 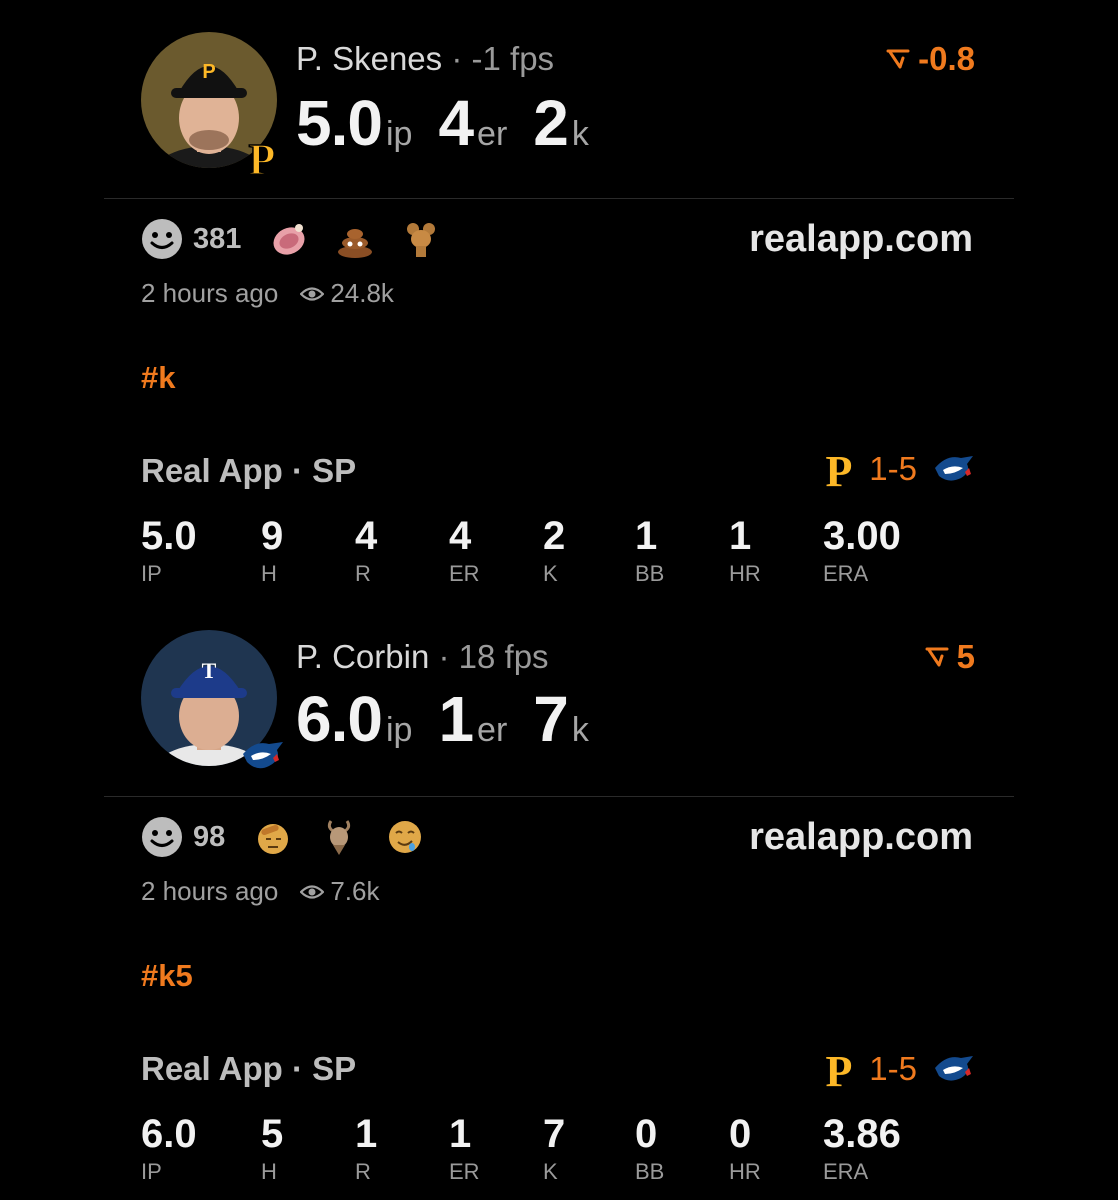 I want to click on stat-line: 6.0 ip 1 er 7 k, so click(x=455, y=719).